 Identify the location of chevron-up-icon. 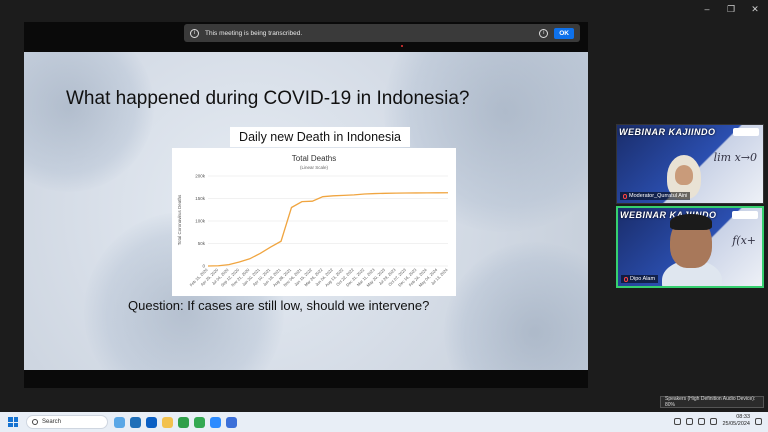
(678, 421).